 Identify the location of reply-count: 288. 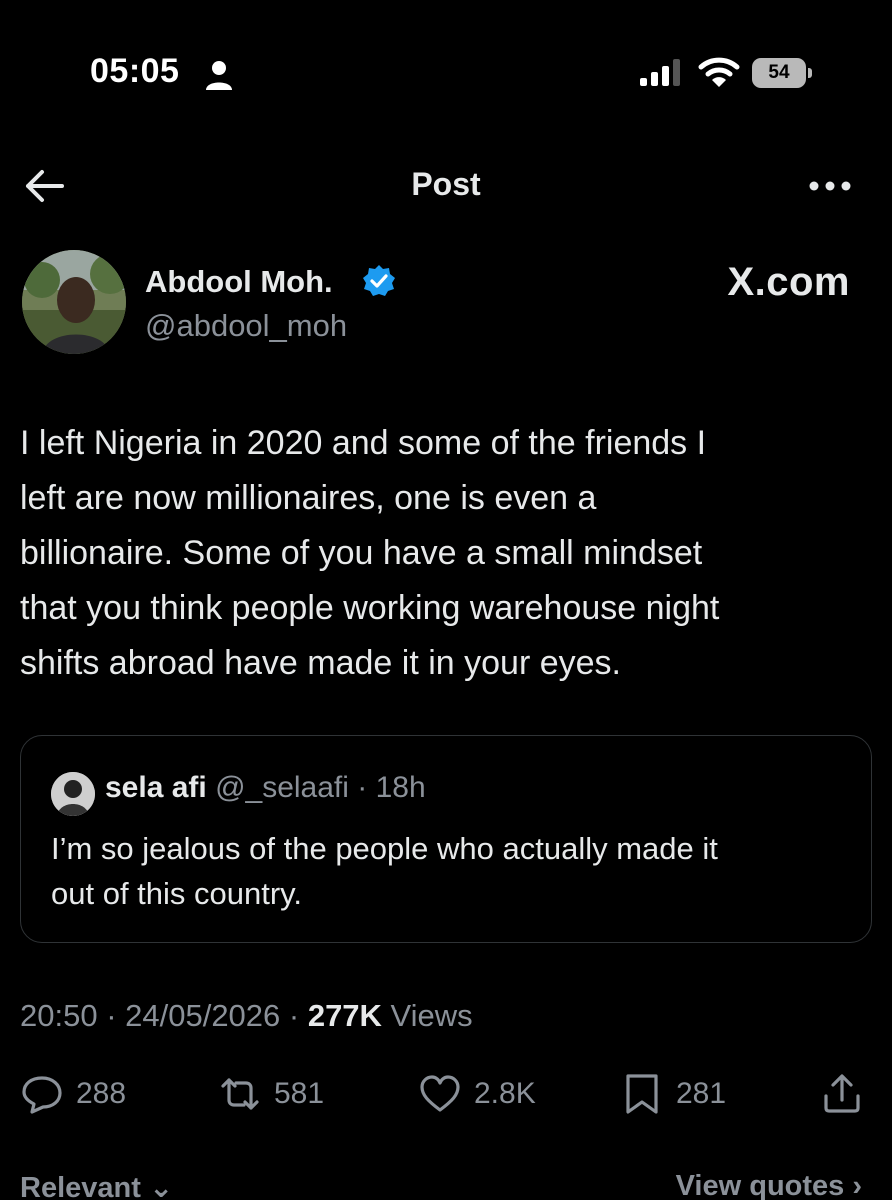
(101, 1093).